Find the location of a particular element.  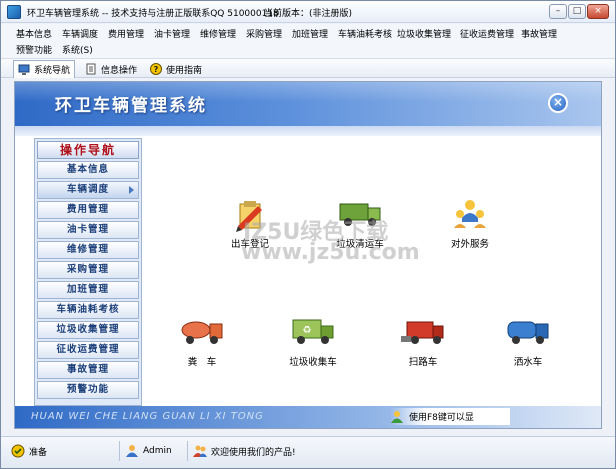

menu-item-fuel-assessment: 车辆油耗考核 is located at coordinates (365, 33).